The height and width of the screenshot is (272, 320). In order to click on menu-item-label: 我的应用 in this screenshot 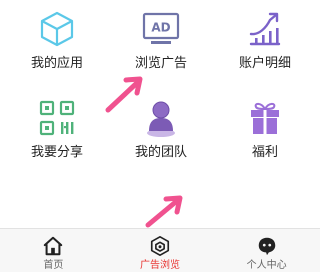, I will do `click(56, 63)`.